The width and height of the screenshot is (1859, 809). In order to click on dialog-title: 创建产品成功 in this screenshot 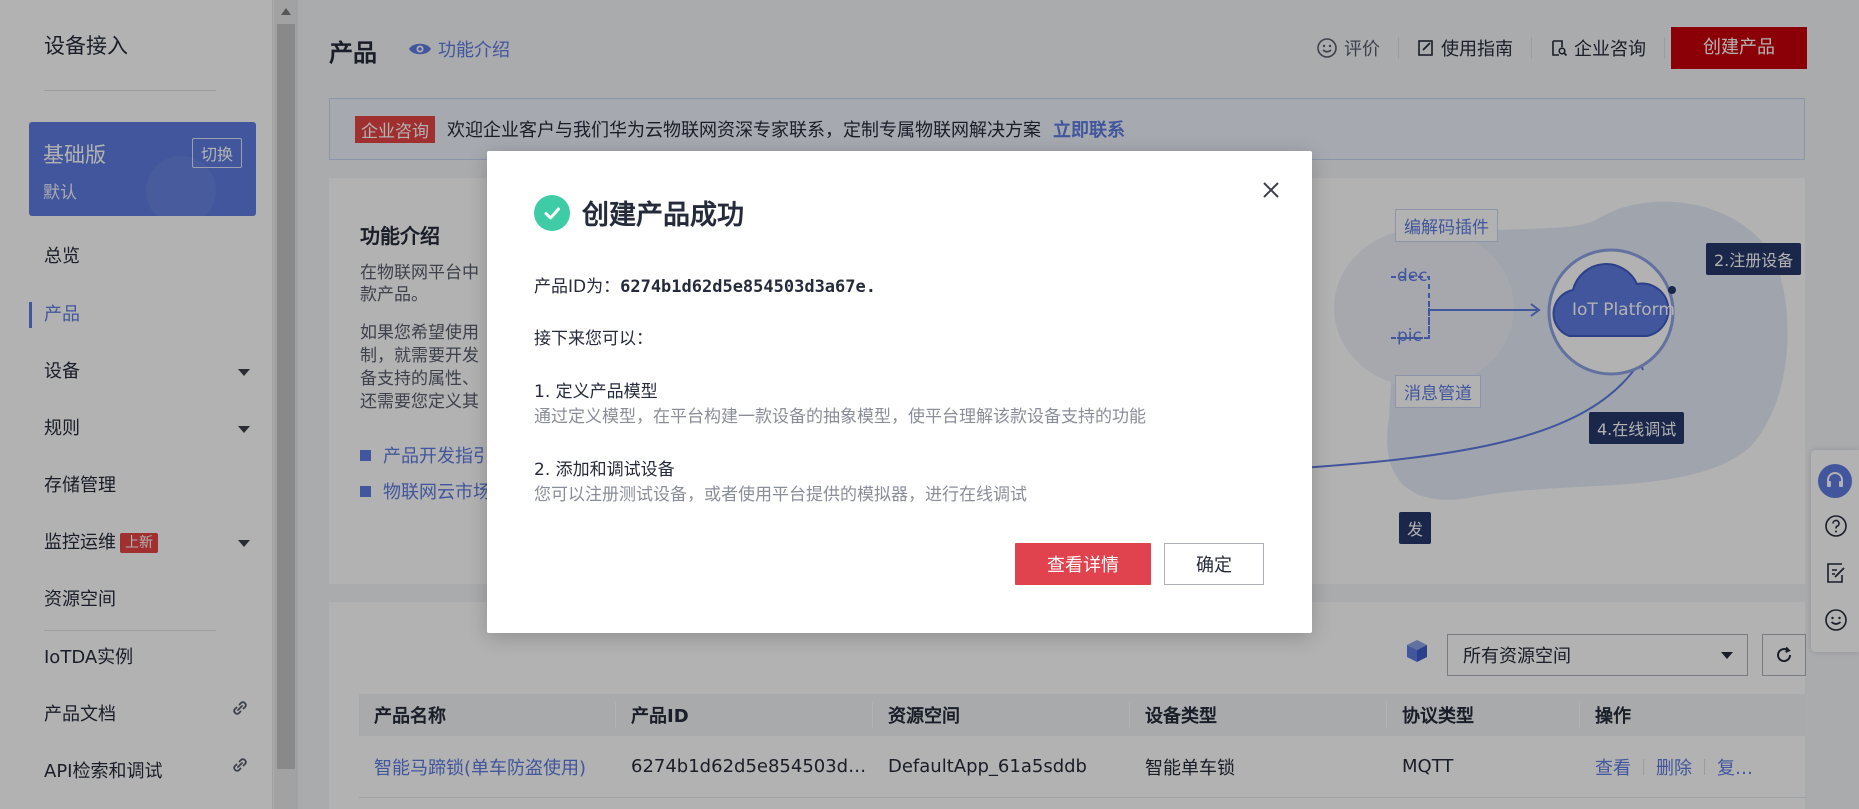, I will do `click(663, 215)`.